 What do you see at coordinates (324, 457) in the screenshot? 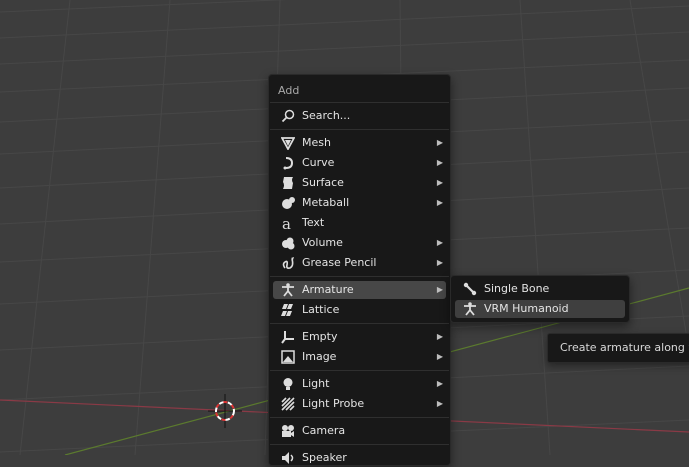
I see `menu-item-label: Speaker` at bounding box center [324, 457].